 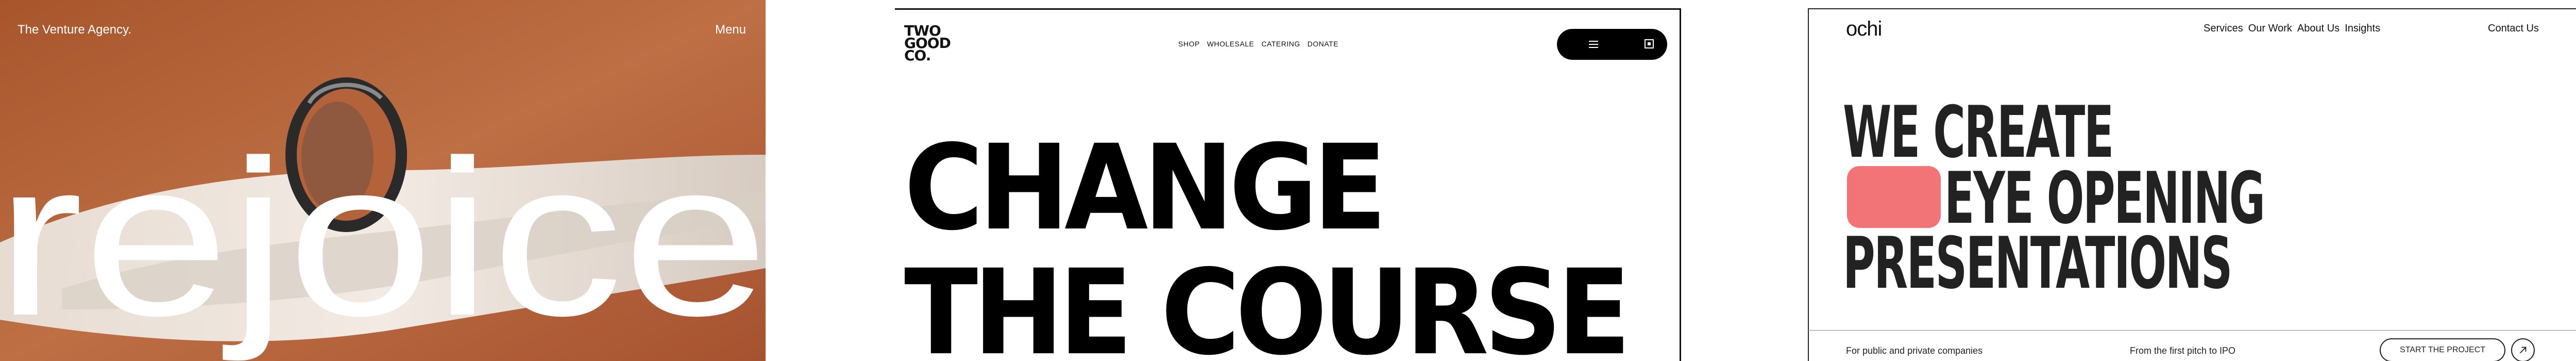 What do you see at coordinates (2270, 29) in the screenshot?
I see `nav-our-work: Our Work` at bounding box center [2270, 29].